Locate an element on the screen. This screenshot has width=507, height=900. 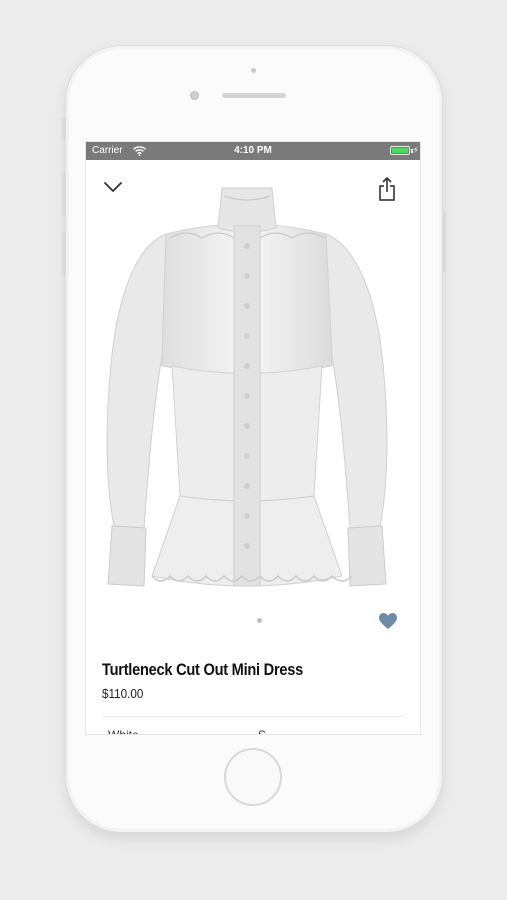
status-bar: Carrier 4:10 PM ⚡ is located at coordinates (253, 151).